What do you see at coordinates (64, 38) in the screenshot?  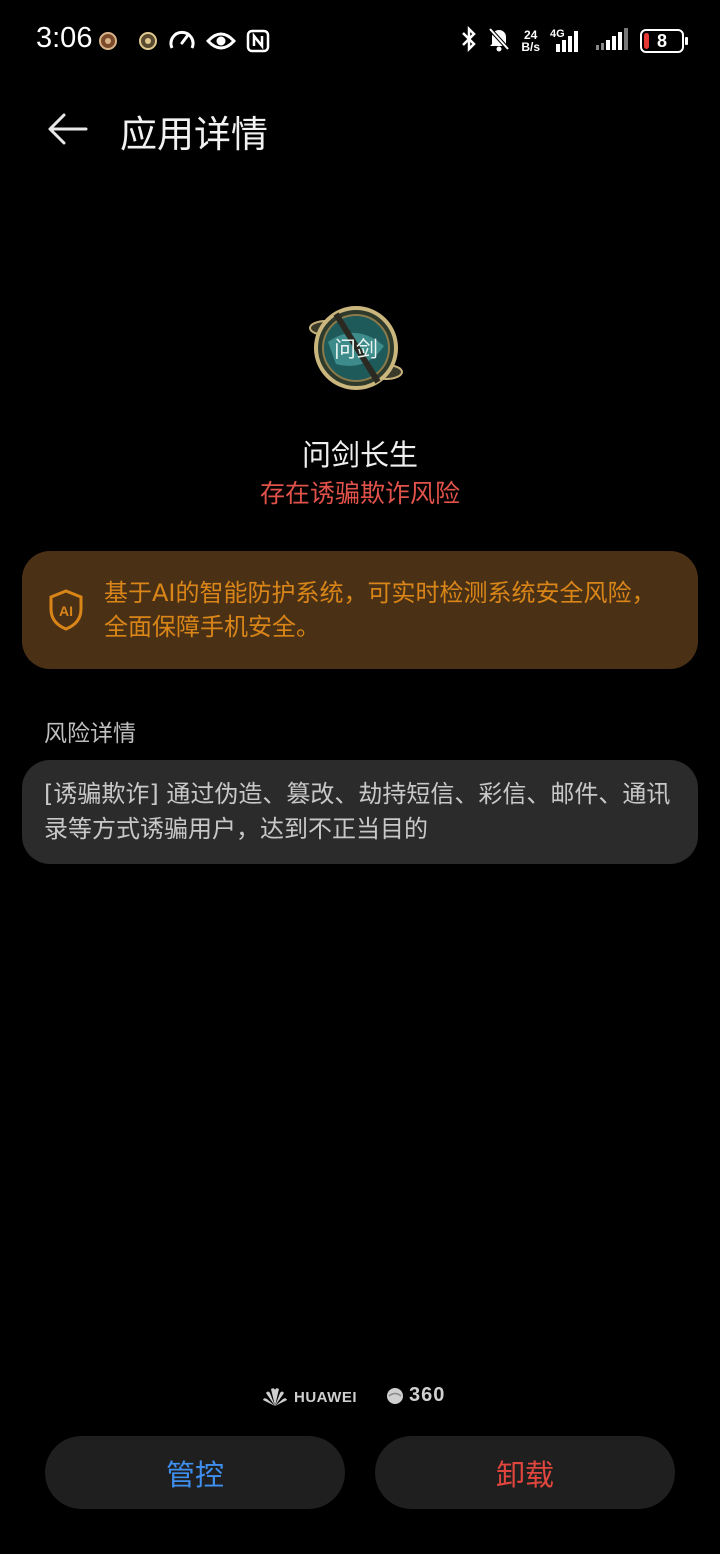 I see `status-time: 3:06` at bounding box center [64, 38].